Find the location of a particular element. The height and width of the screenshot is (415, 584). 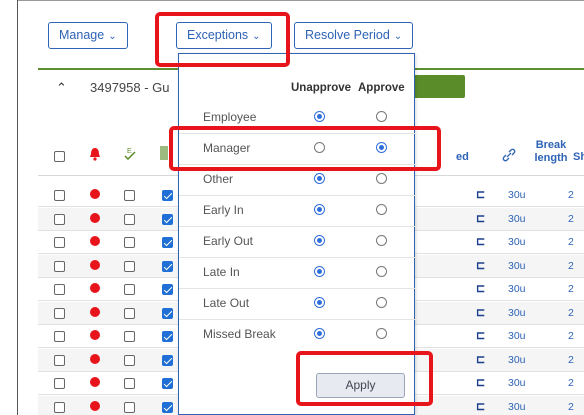

manage-button-label: Manage is located at coordinates (82, 35).